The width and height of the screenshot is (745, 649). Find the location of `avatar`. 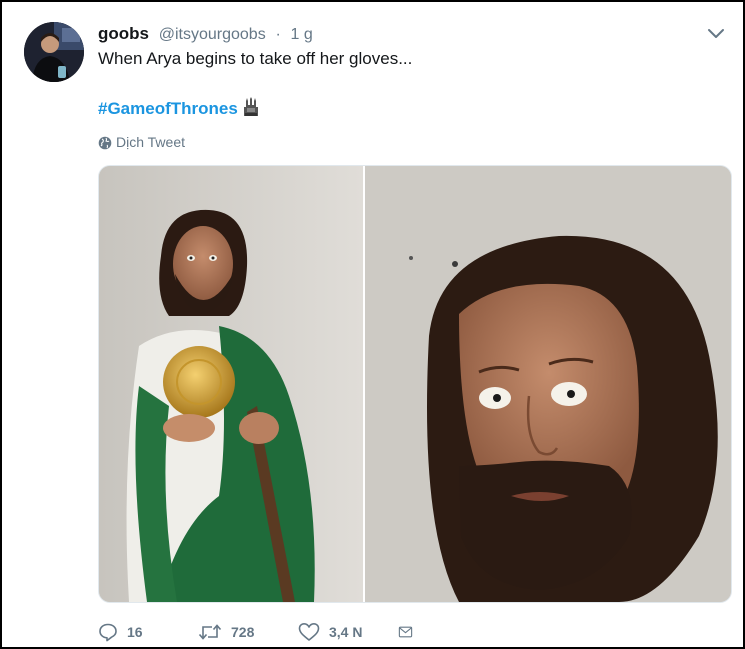

avatar is located at coordinates (54, 52).